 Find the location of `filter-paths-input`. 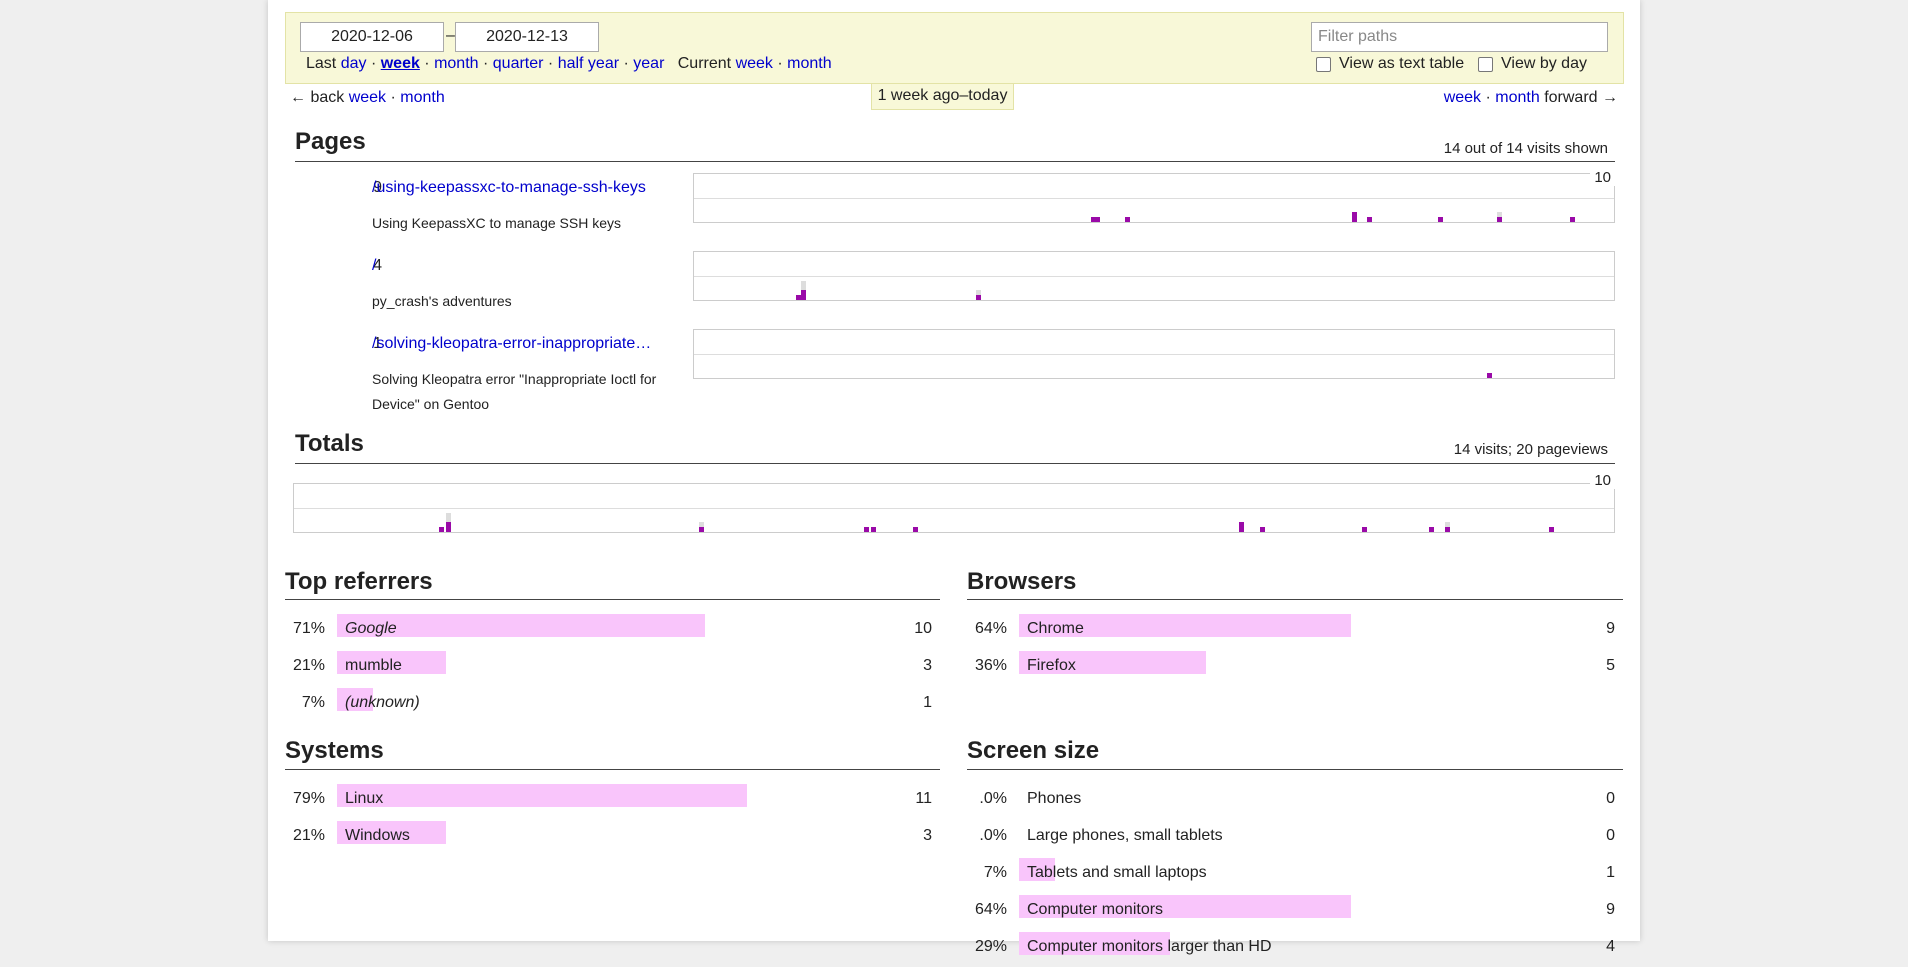

filter-paths-input is located at coordinates (1459, 37).